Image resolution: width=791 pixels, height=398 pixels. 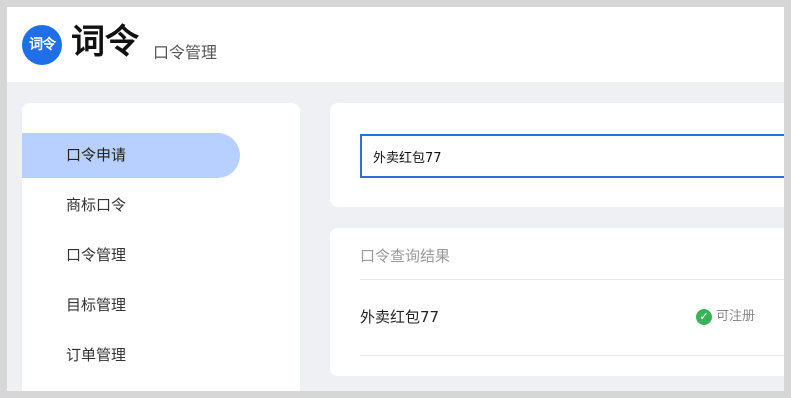 What do you see at coordinates (131, 305) in the screenshot?
I see `sidebar-item-target-manage: 目标管理` at bounding box center [131, 305].